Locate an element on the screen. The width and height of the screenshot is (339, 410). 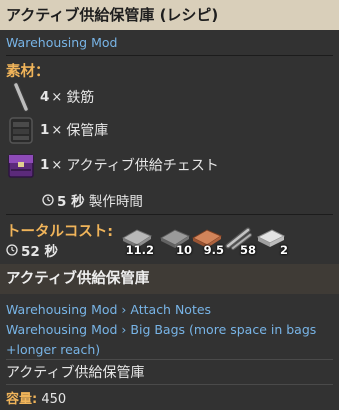
mod-note: Warehousing Mod › Attach Notes is located at coordinates (109, 309).